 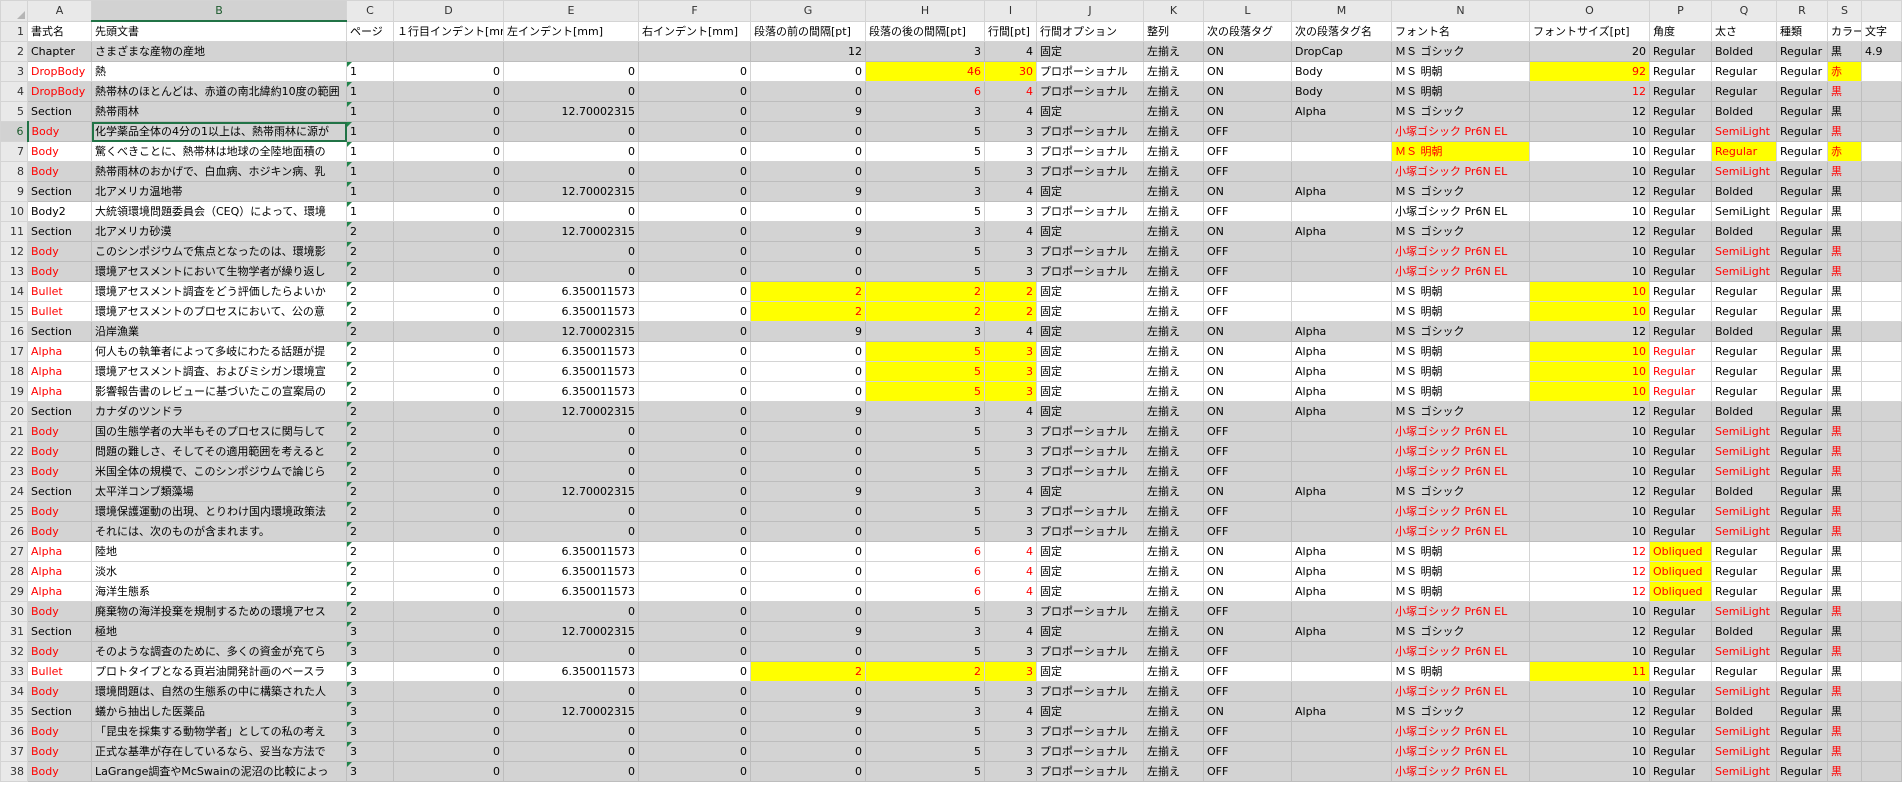 I want to click on cell-o7: 10, so click(x=1589, y=151).